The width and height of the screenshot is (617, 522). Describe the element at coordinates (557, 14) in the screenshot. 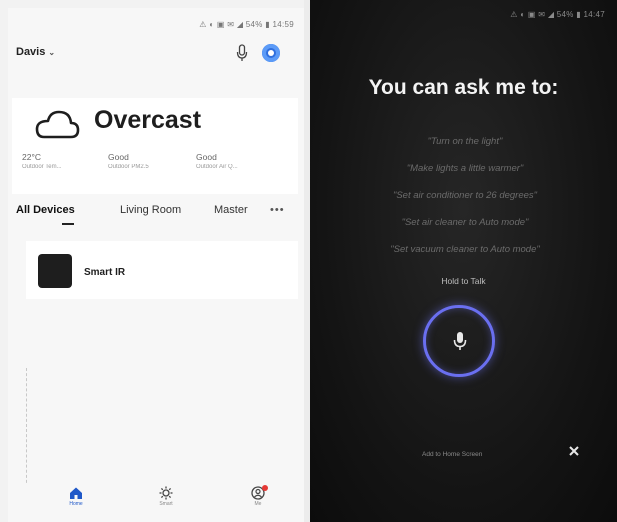

I see `status-bar: ⚠ ◐ ▣ ✉ ◢ 54% ▮ 14:47` at that location.